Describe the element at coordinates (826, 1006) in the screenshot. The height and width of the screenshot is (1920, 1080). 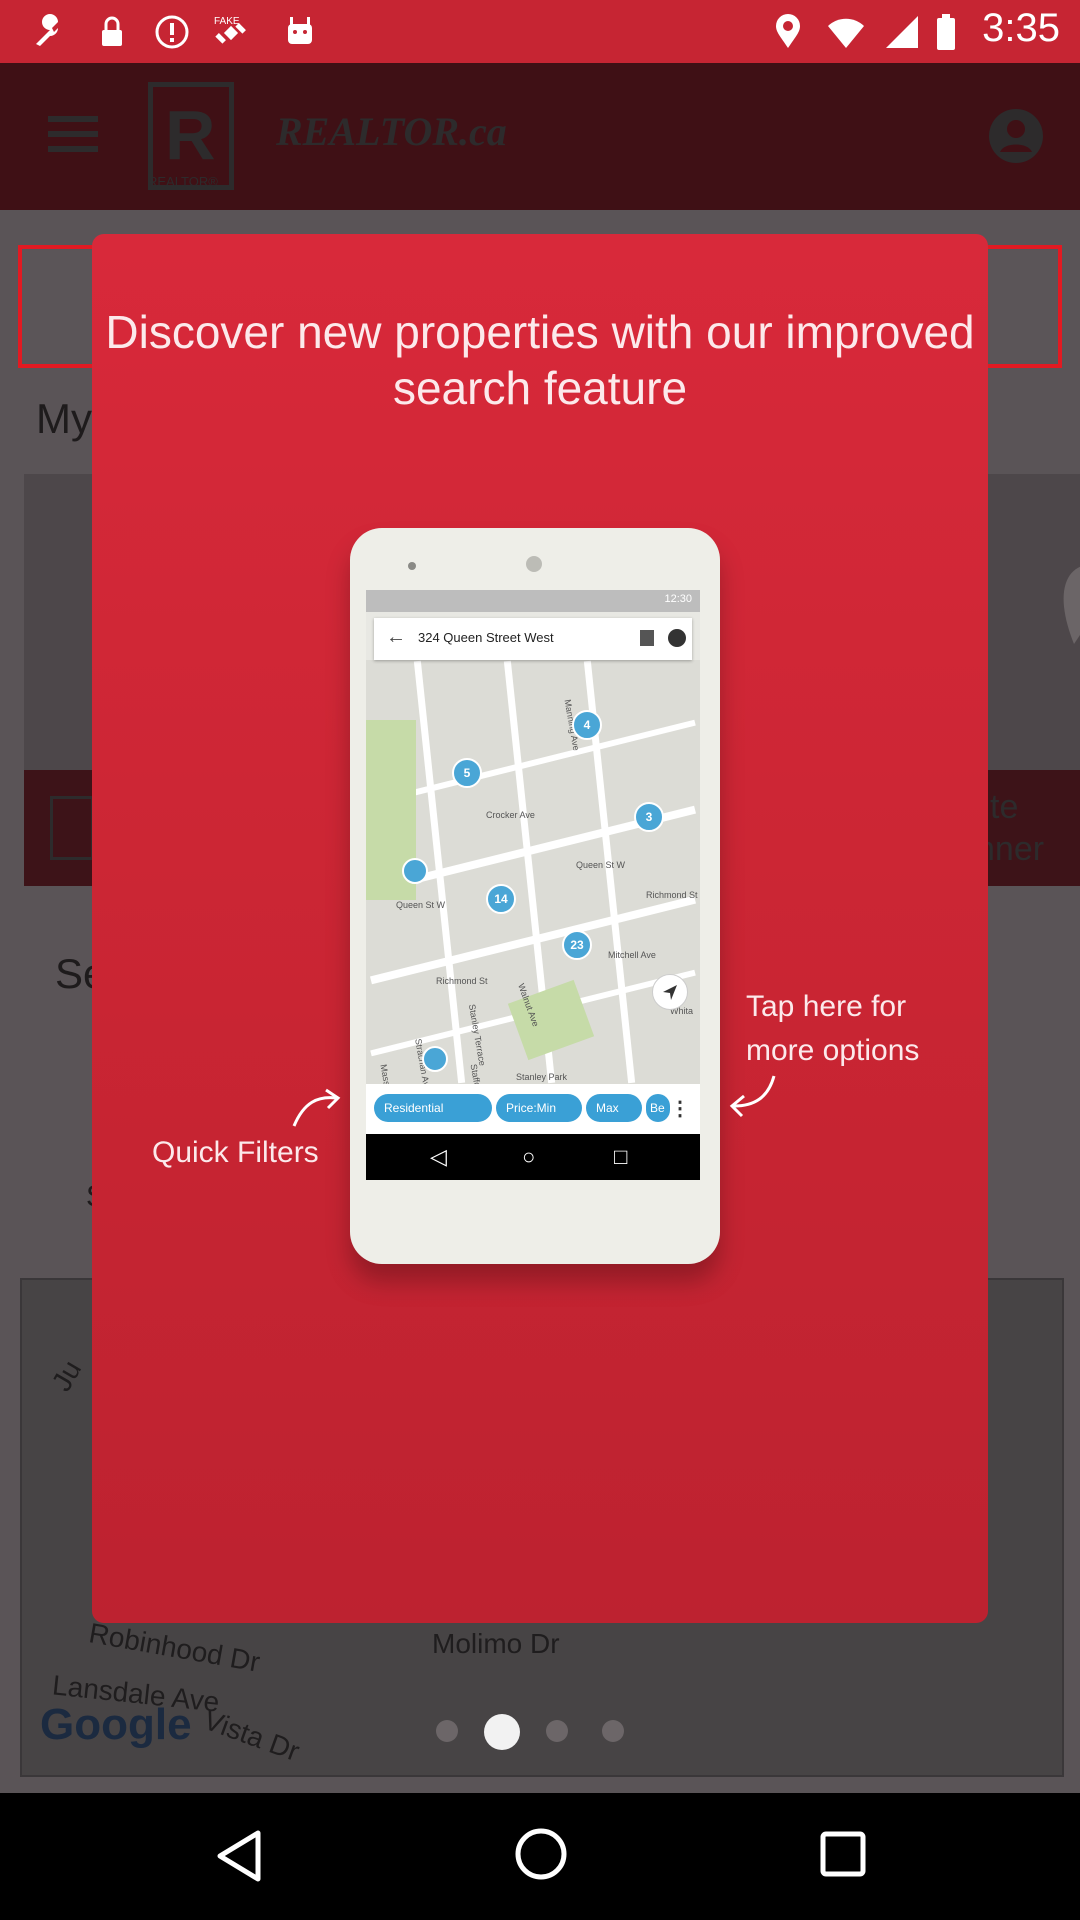
I see `tap-here-label-line1: Tap here for` at that location.